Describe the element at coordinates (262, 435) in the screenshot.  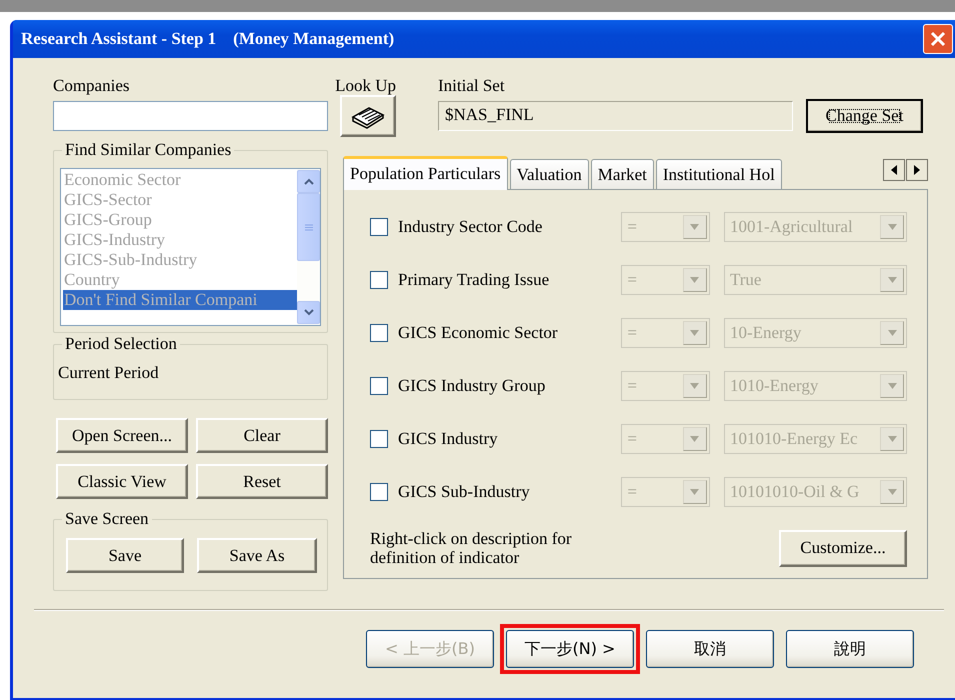
I see `dialog-button: Clear` at that location.